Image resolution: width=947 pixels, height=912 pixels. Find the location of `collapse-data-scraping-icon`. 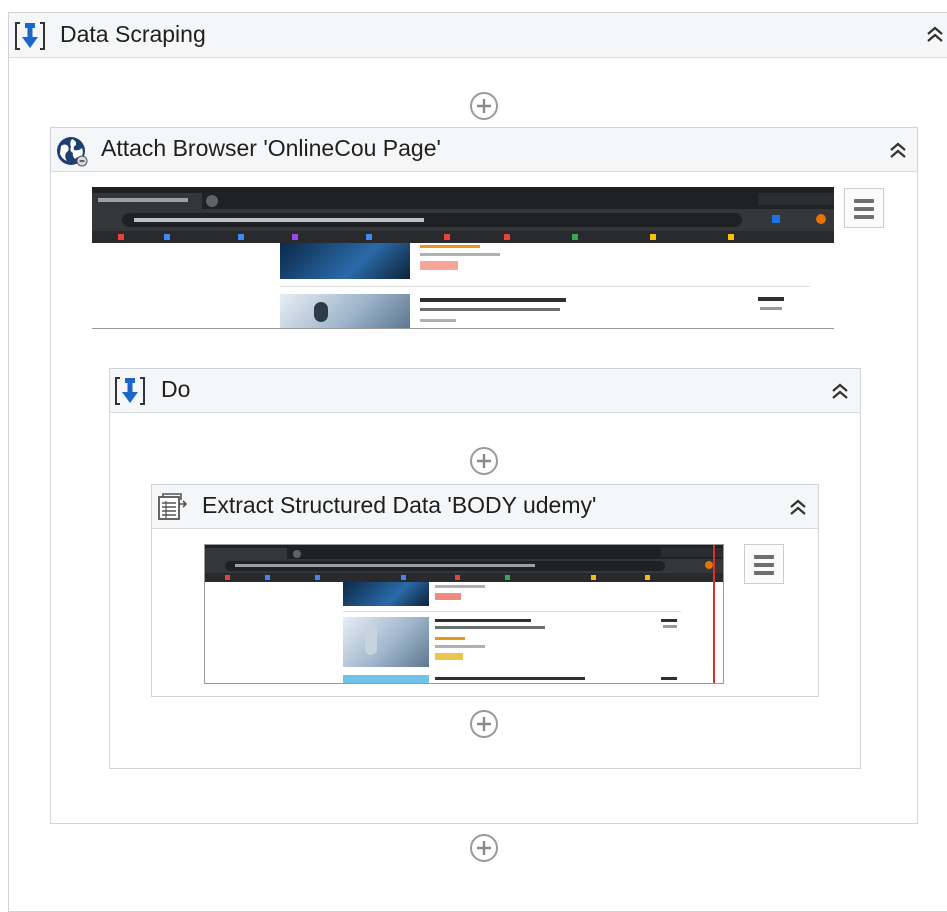

collapse-data-scraping-icon is located at coordinates (934, 35).